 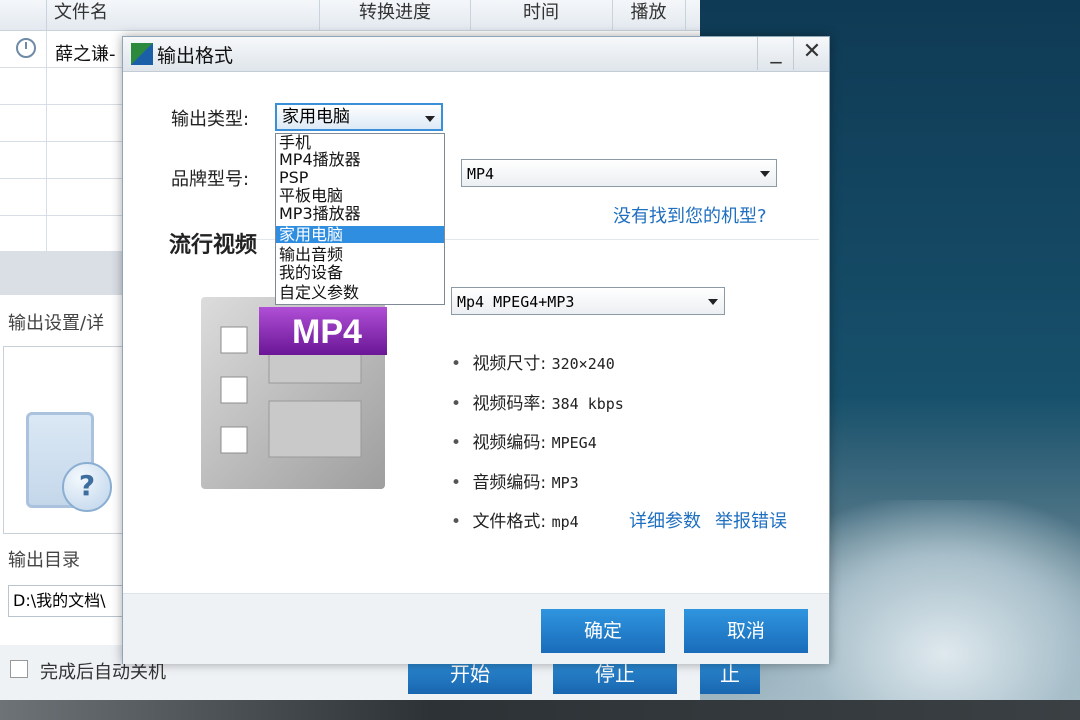 What do you see at coordinates (494, 239) in the screenshot?
I see `divider` at bounding box center [494, 239].